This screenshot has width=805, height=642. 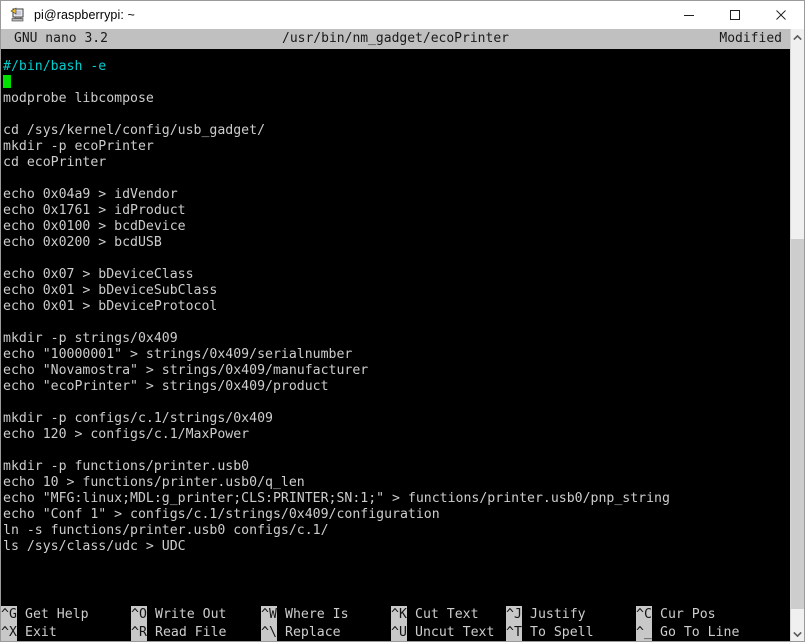 What do you see at coordinates (313, 632) in the screenshot?
I see `shortcut-label: Replace` at bounding box center [313, 632].